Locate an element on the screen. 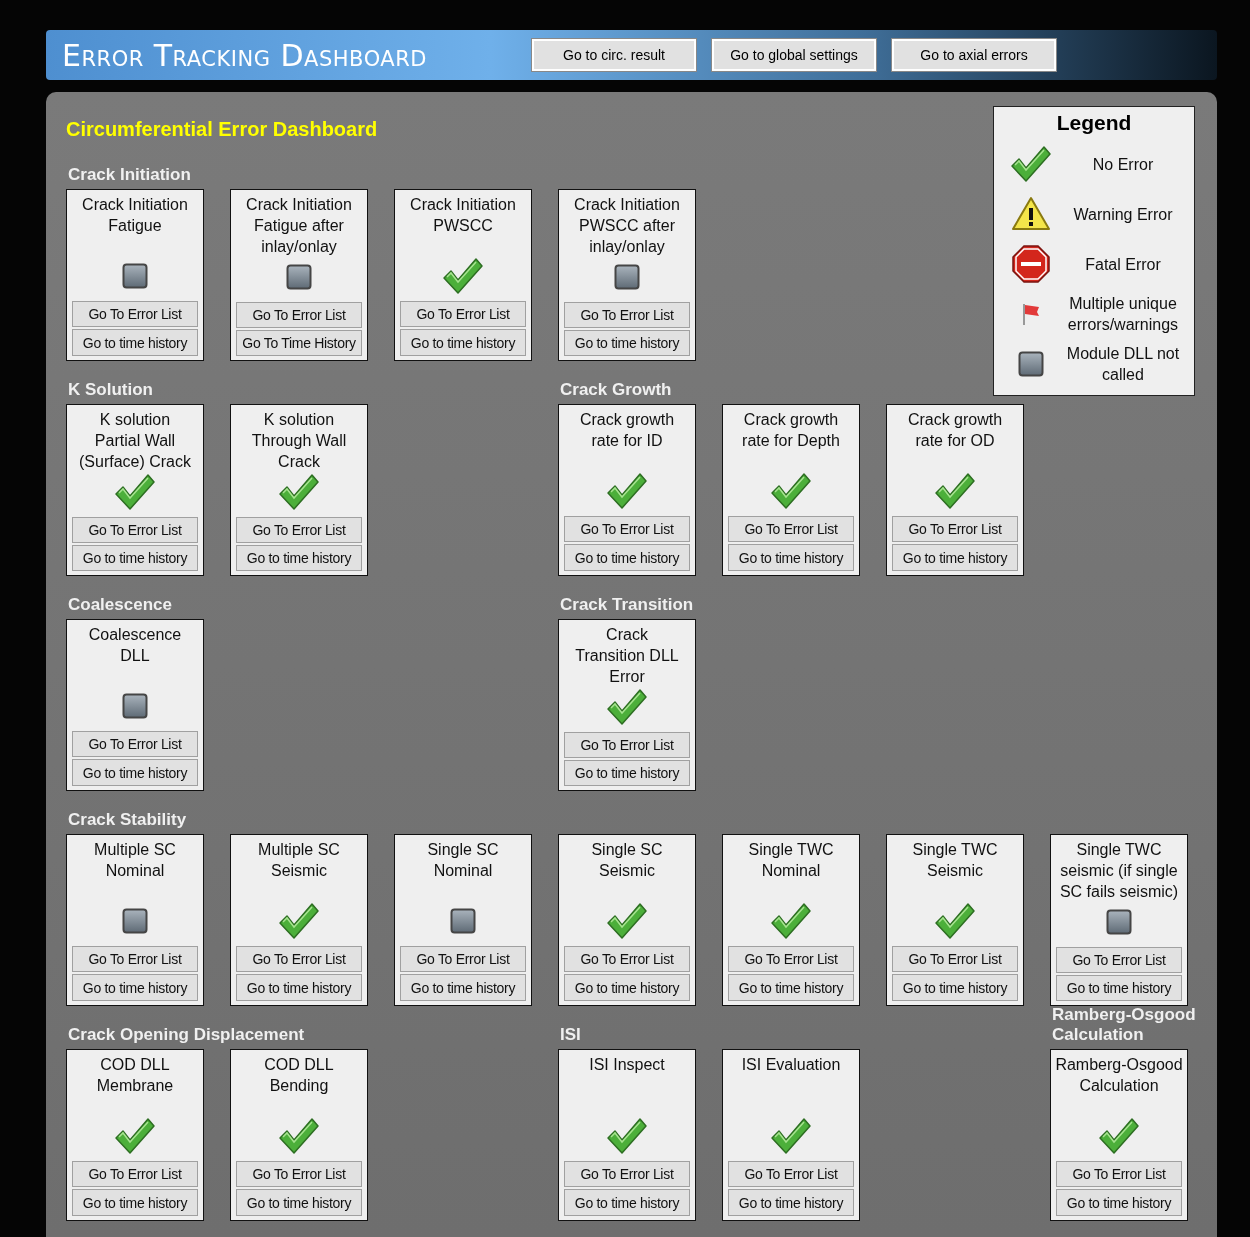 The width and height of the screenshot is (1250, 1237). section-title: K Solution is located at coordinates (110, 390).